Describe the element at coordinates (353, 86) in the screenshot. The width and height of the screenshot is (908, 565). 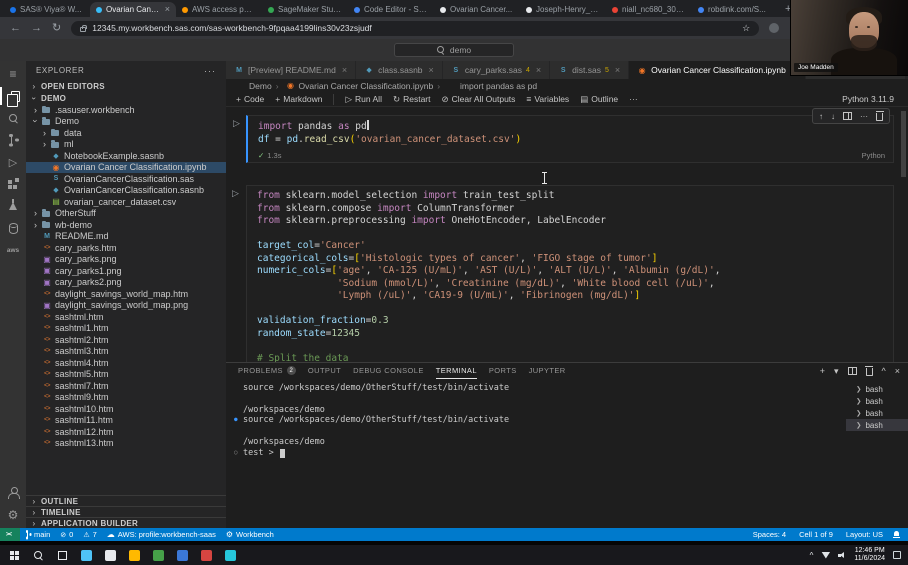
I see `breadcrumb-item: Ovarian Cancer Classification.ipynb` at that location.